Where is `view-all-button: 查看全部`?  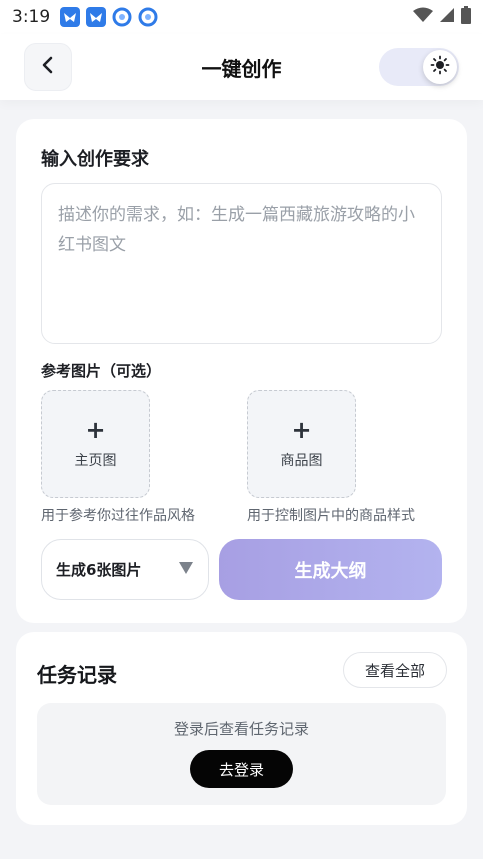
view-all-button: 查看全部 is located at coordinates (395, 670).